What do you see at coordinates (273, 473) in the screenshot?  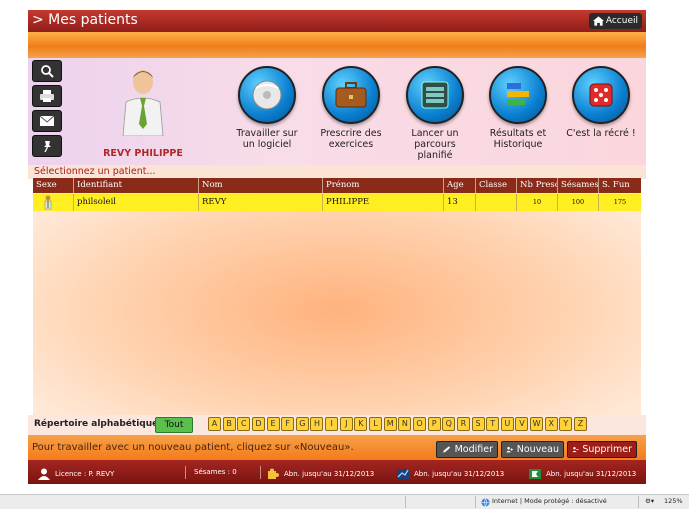 I see `puzzle-icon` at bounding box center [273, 473].